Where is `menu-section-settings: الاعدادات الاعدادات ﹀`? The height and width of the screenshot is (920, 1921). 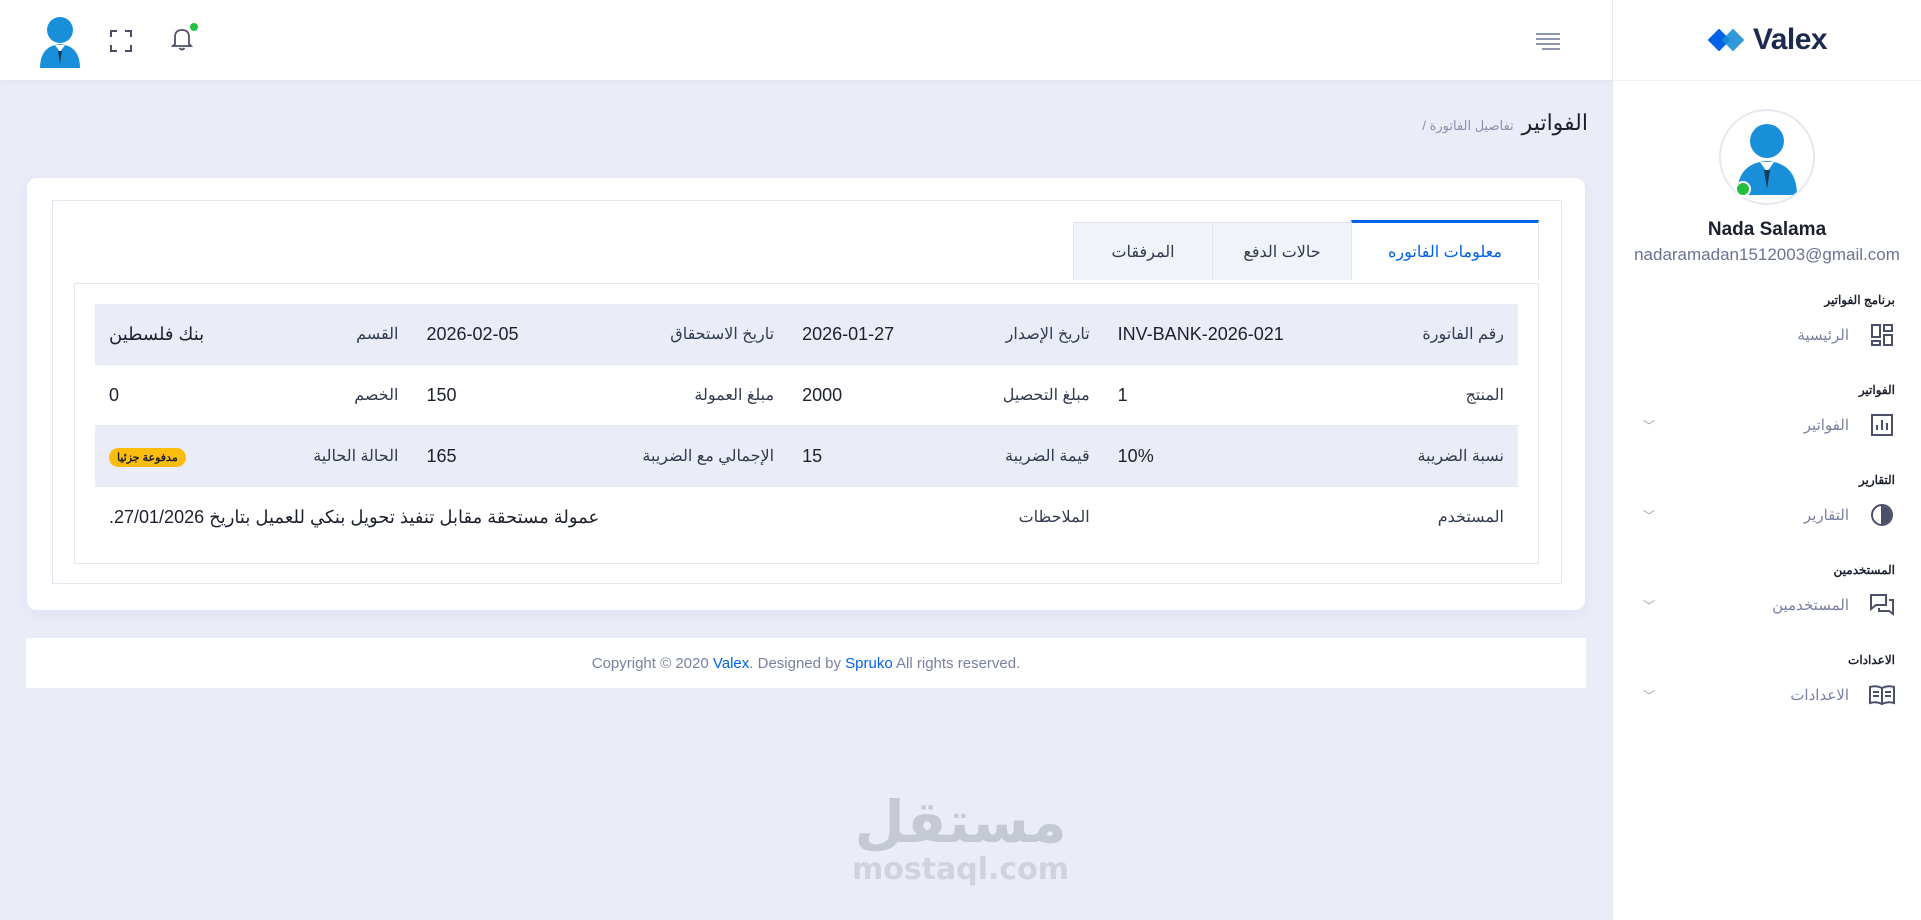
menu-section-settings: الاعدادات الاعدادات ﹀ is located at coordinates (1767, 685).